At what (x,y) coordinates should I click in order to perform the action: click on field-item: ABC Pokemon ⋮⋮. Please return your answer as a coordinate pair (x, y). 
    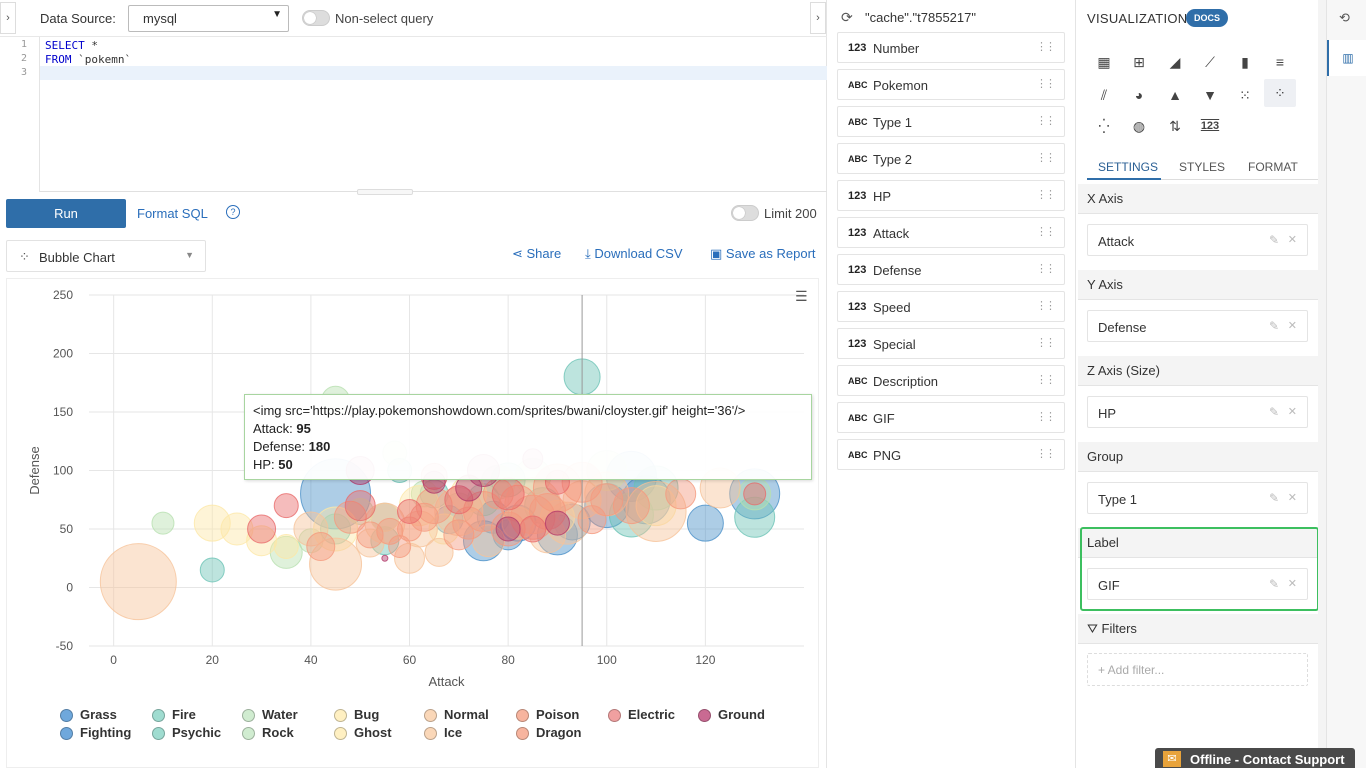
    Looking at the image, I should click on (951, 84).